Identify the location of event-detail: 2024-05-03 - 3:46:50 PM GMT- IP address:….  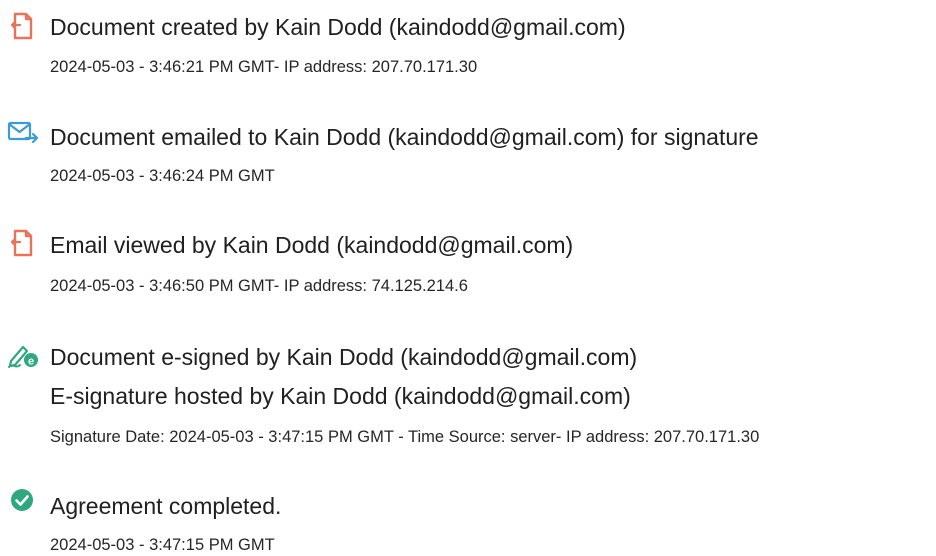
(259, 286).